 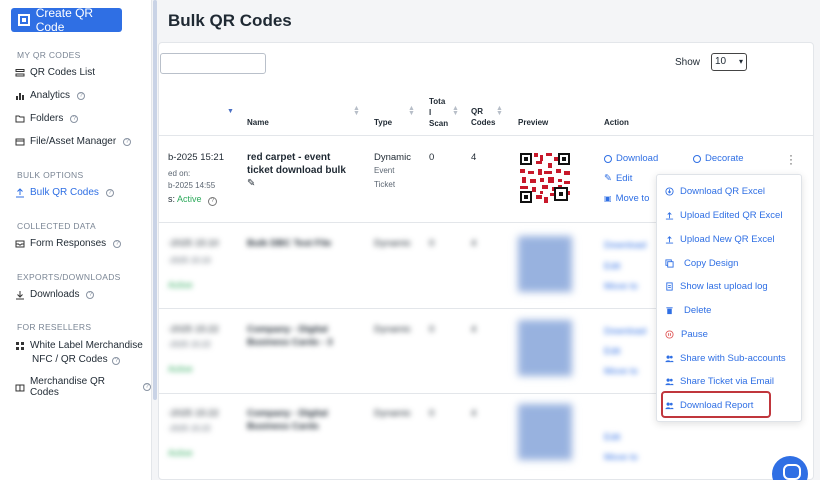 I want to click on column-header-total-scan: Tota l Scan, so click(x=438, y=112).